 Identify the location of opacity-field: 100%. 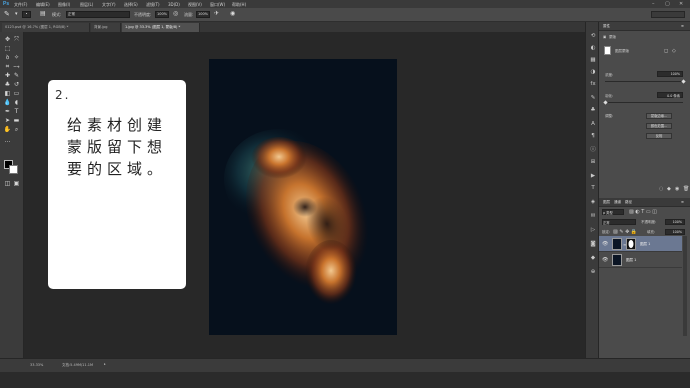
(162, 14).